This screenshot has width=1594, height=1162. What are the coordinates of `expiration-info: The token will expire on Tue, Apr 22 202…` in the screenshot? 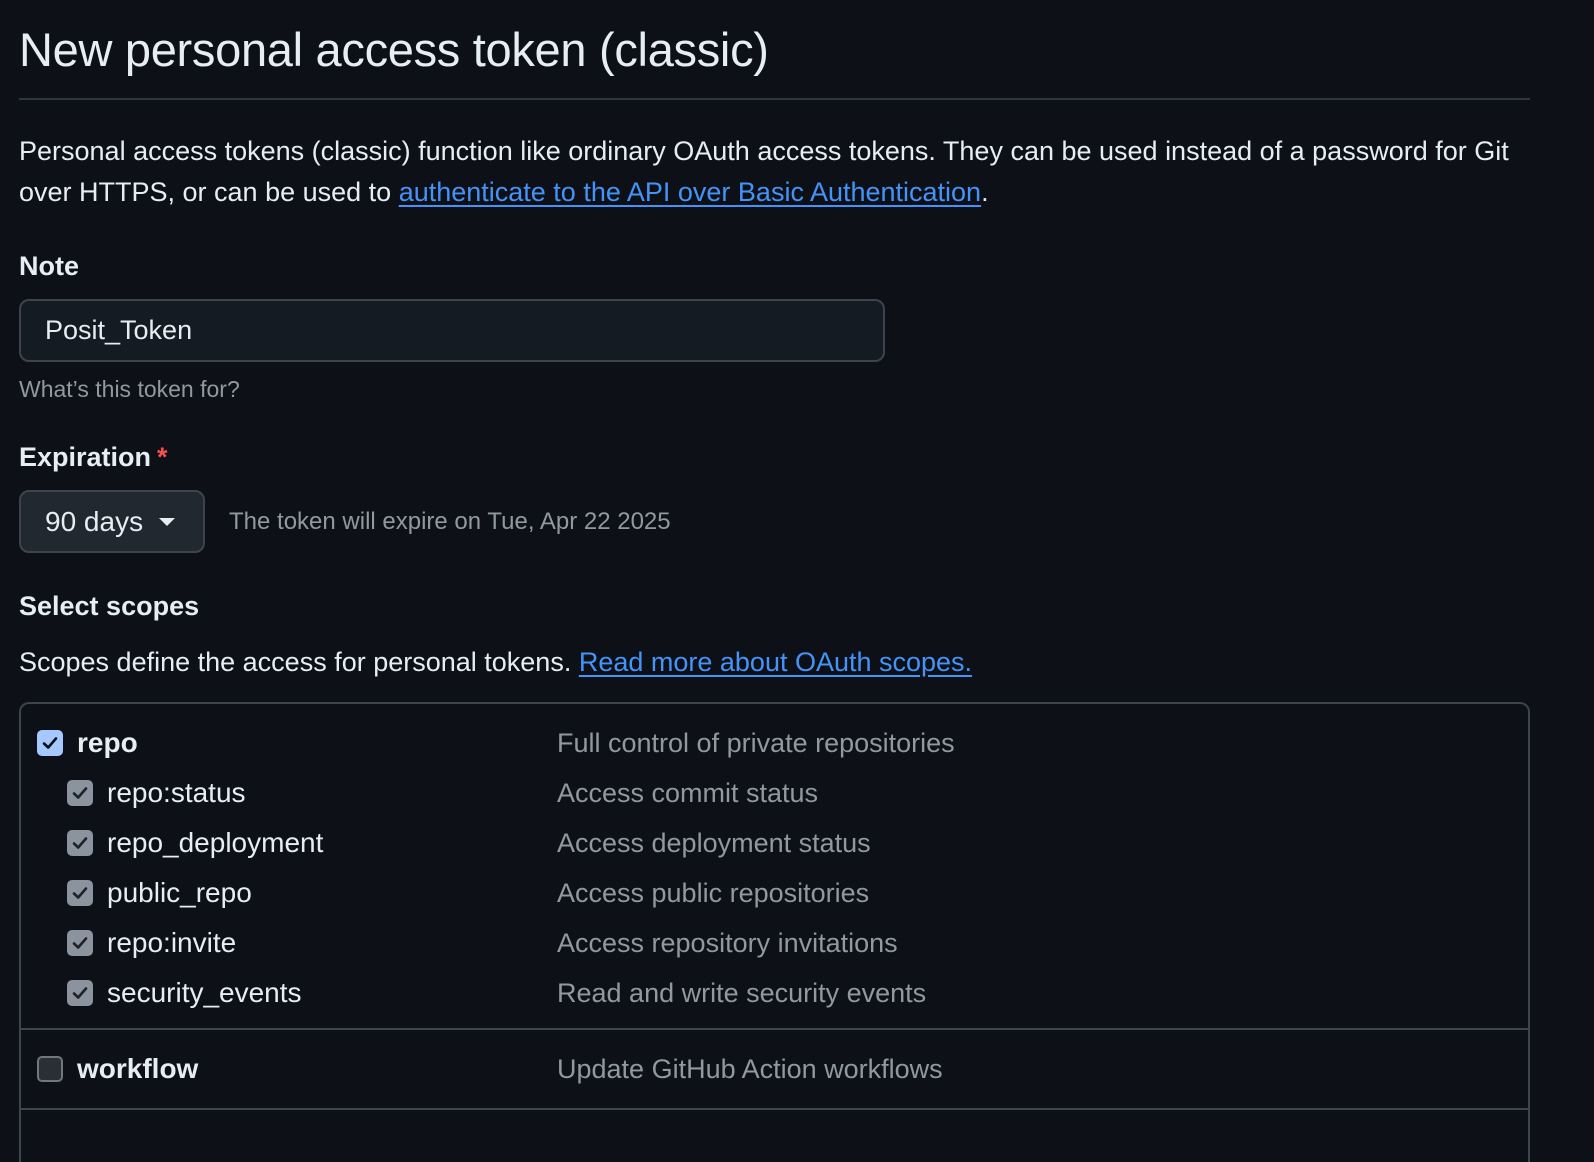 It's located at (450, 521).